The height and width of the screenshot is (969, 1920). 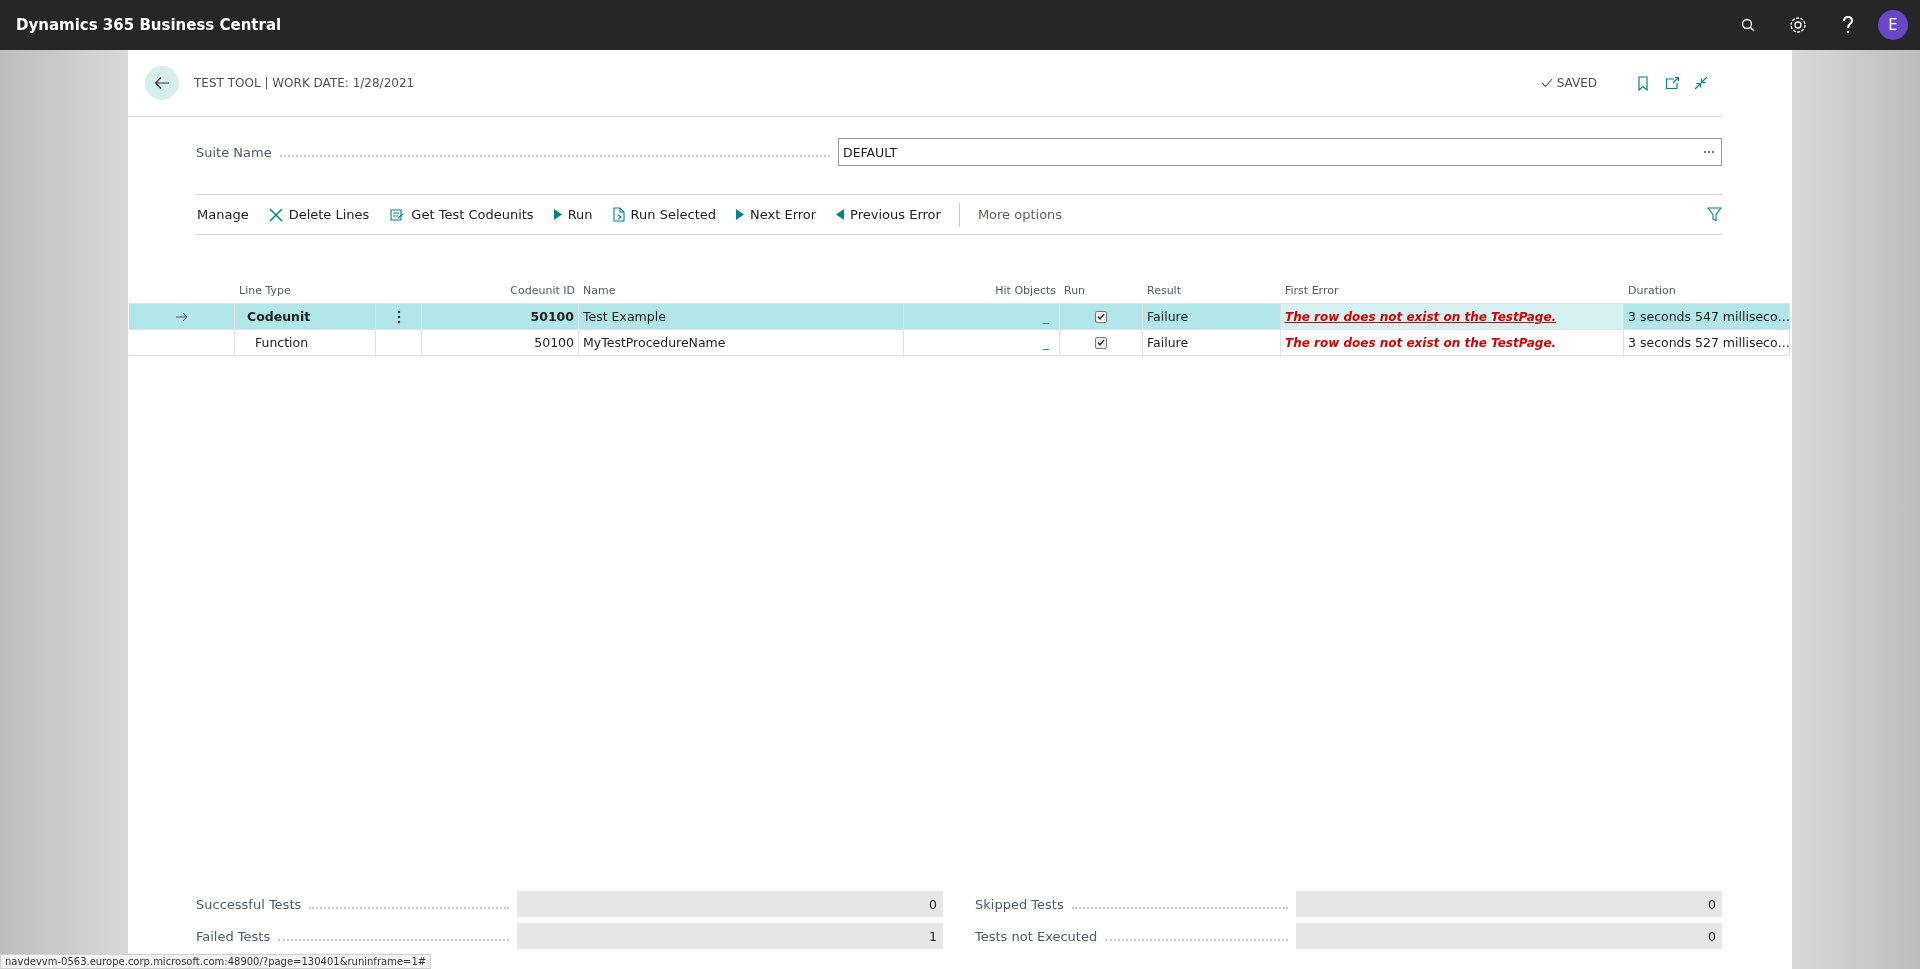 I want to click on action-button: Previous Error, so click(x=888, y=214).